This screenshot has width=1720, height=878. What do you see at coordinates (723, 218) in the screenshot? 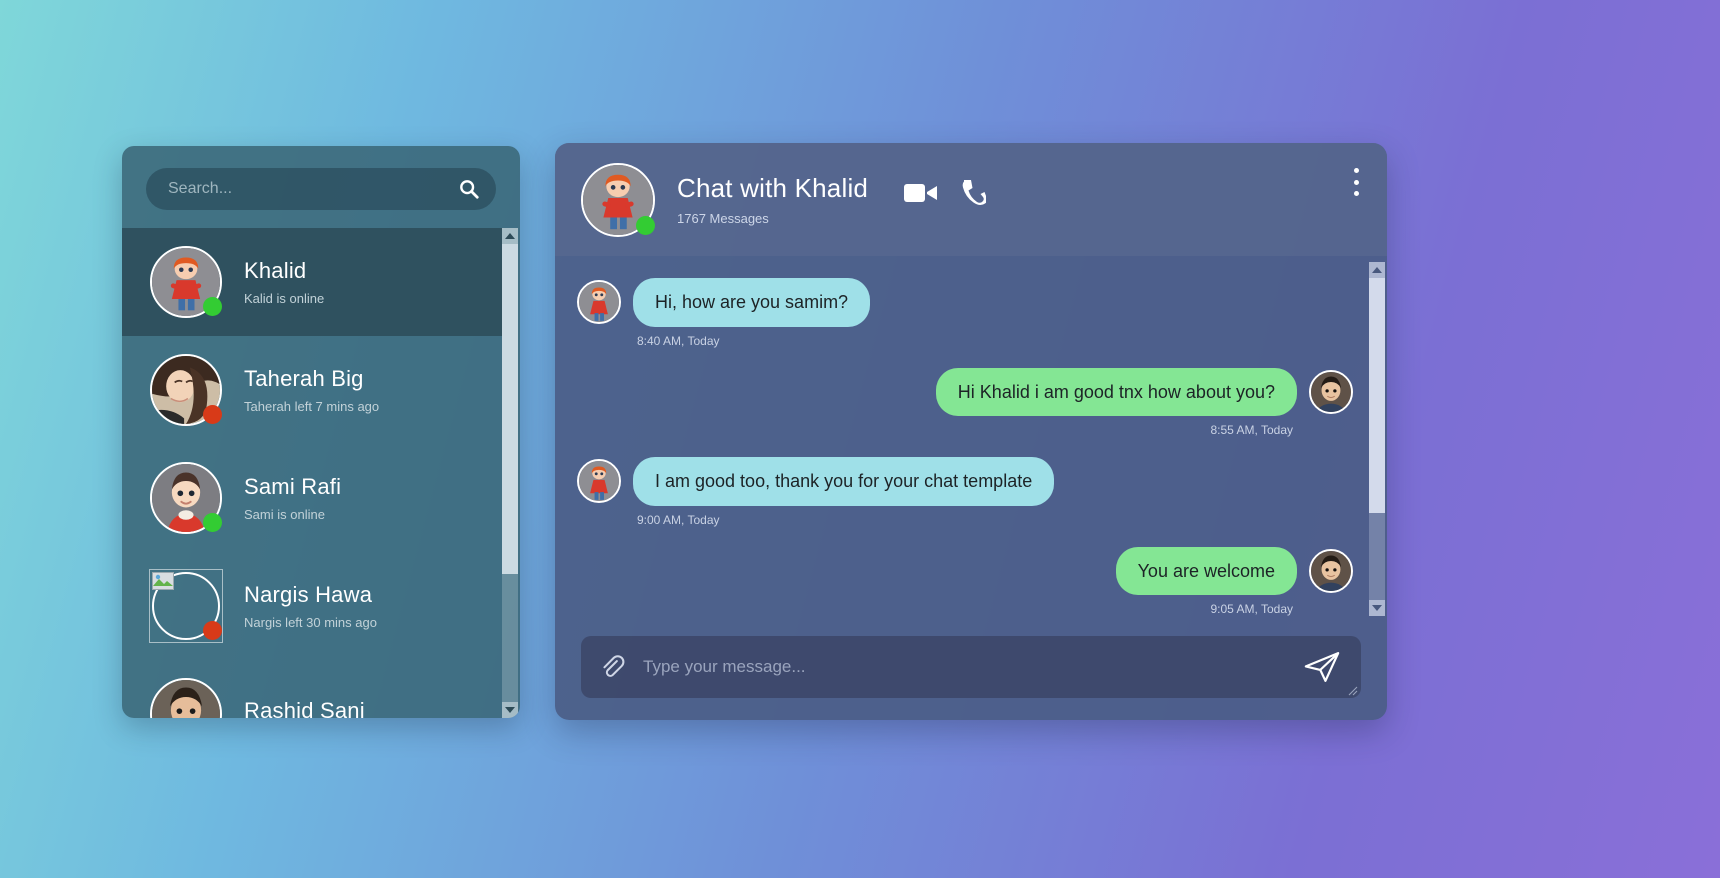
I see `message-count: 1767 Messages` at bounding box center [723, 218].